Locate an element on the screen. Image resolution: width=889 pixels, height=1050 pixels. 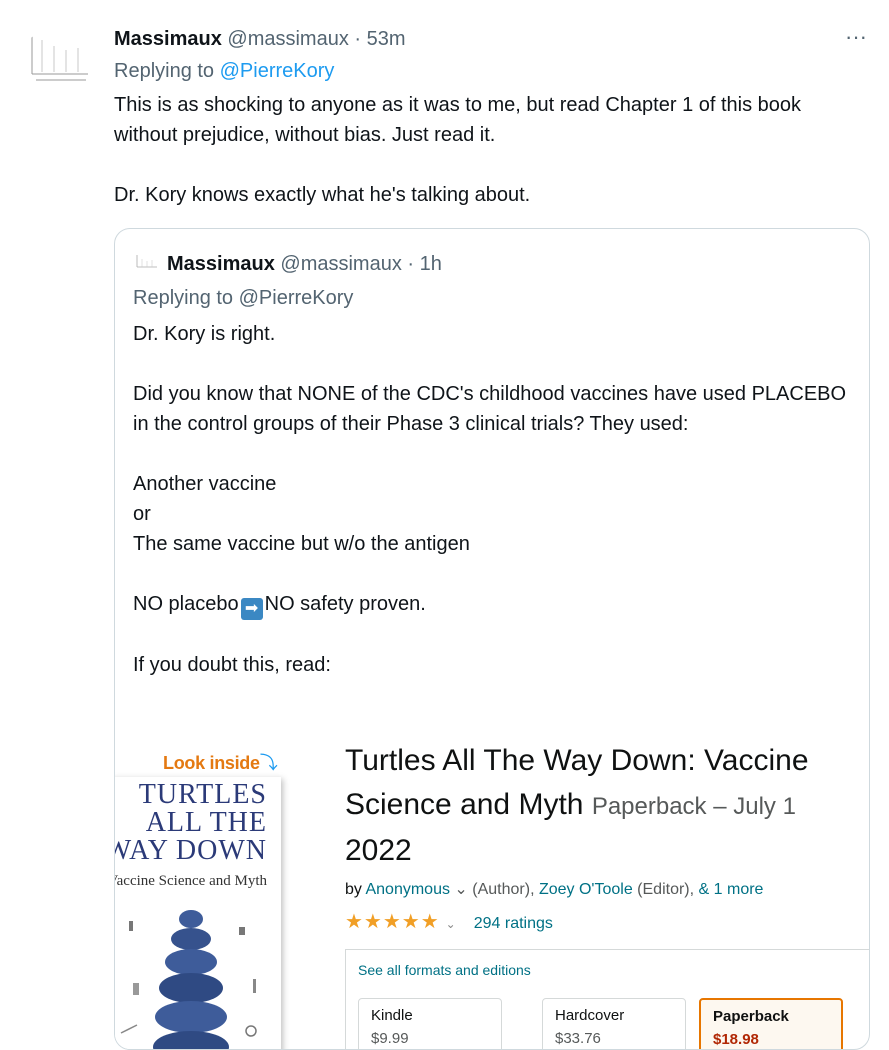
replying-to-label: Replying to is located at coordinates (167, 71).